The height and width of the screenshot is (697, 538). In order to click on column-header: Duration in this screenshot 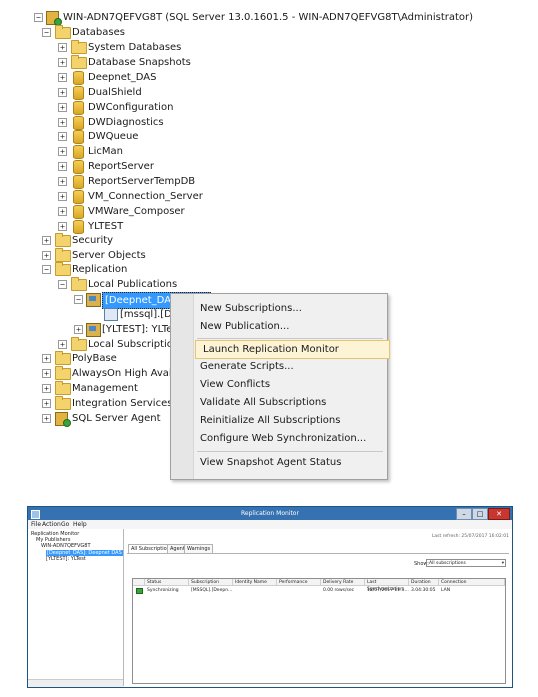, I will do `click(424, 582)`.